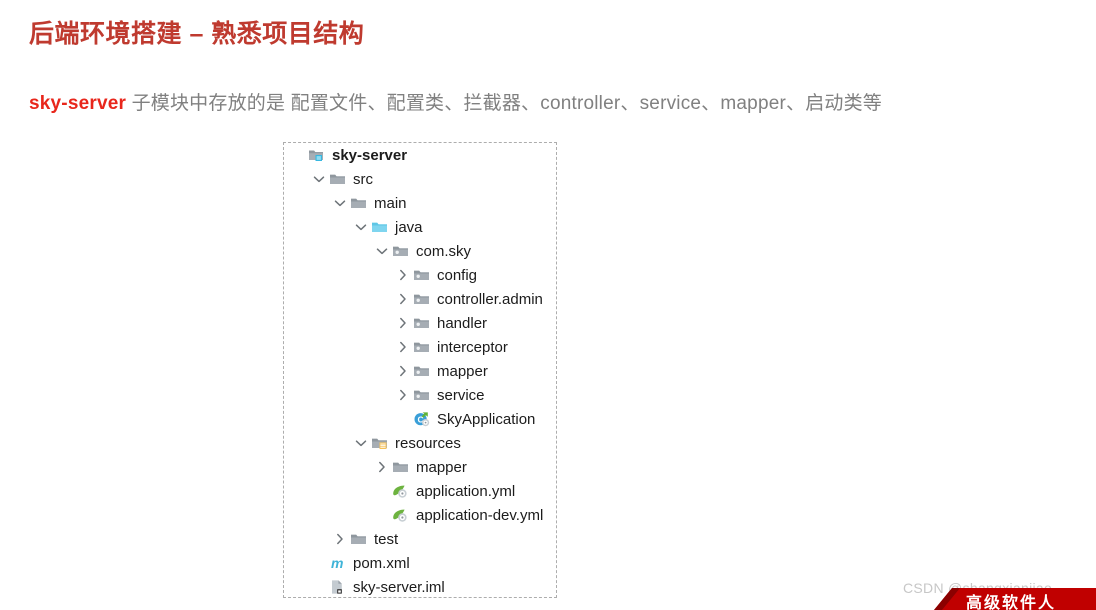 The height and width of the screenshot is (610, 1096). I want to click on tree-node-pom-xml: m pom.xml, so click(420, 563).